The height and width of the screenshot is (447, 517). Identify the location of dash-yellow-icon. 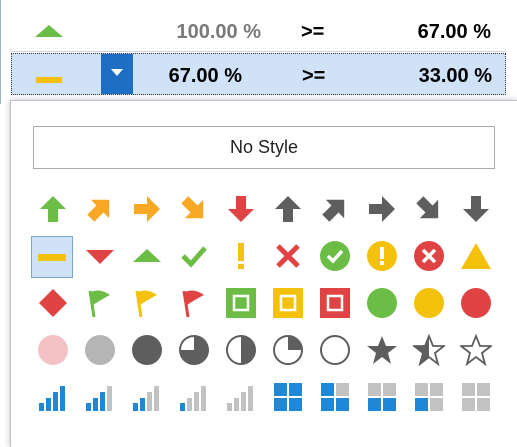
(52, 257).